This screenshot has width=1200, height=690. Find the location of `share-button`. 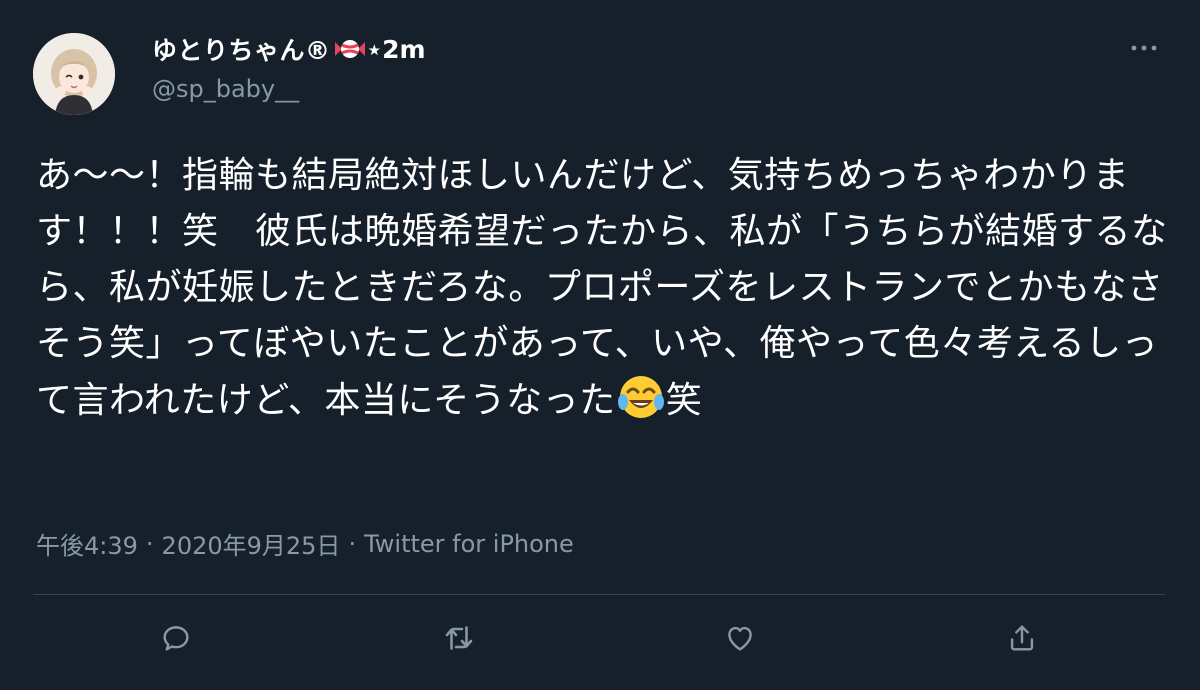

share-button is located at coordinates (1022, 640).